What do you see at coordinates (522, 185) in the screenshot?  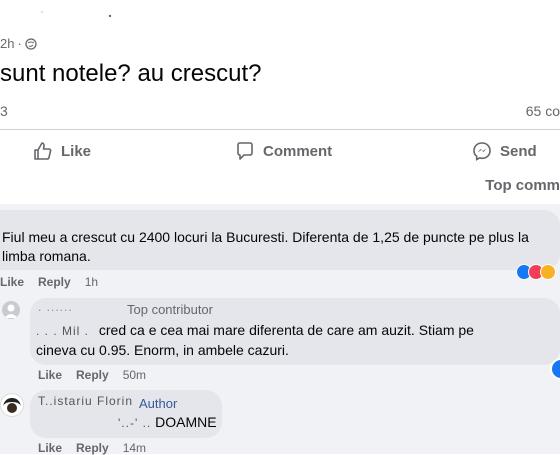 I see `comment-sort-dropdown: Top comm` at bounding box center [522, 185].